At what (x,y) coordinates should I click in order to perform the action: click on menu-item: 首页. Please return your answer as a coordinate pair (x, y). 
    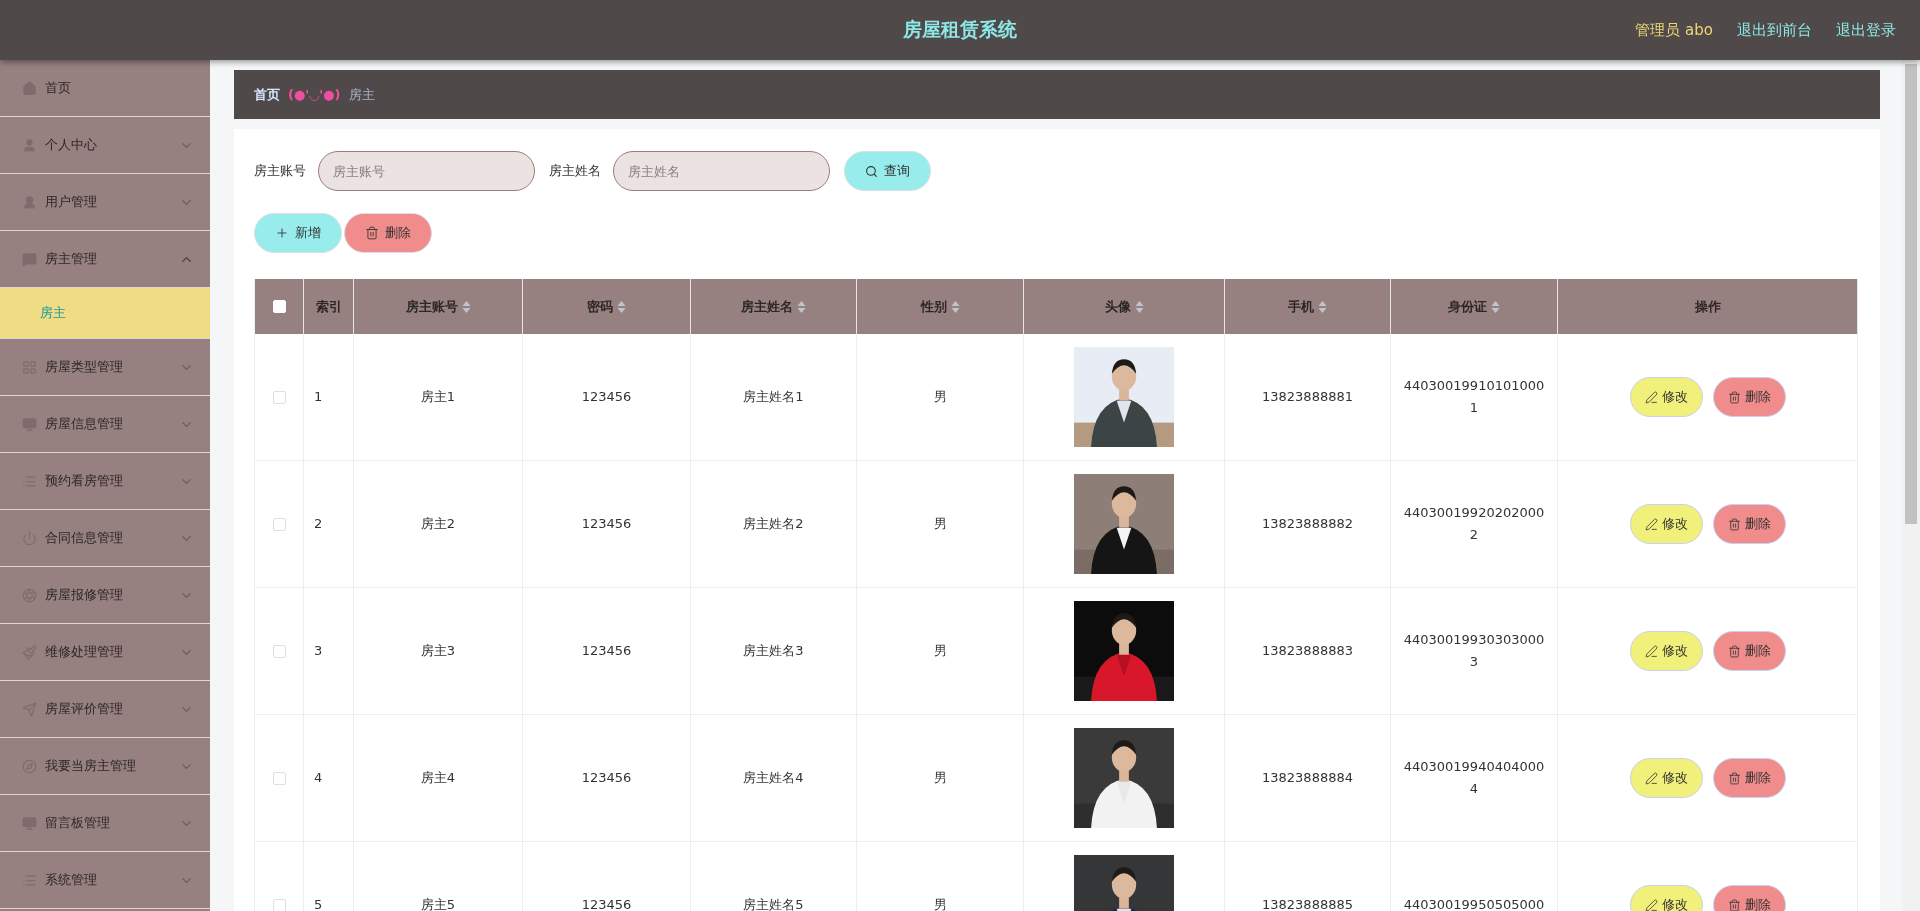
    Looking at the image, I should click on (105, 88).